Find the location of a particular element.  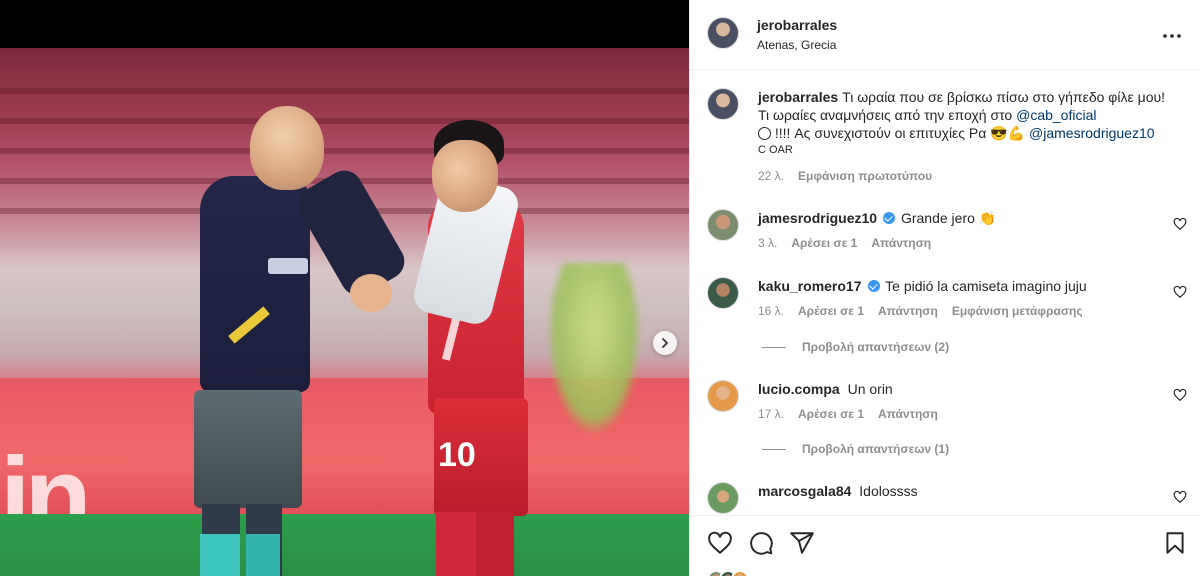

liked-by-avatars is located at coordinates (737, 573).